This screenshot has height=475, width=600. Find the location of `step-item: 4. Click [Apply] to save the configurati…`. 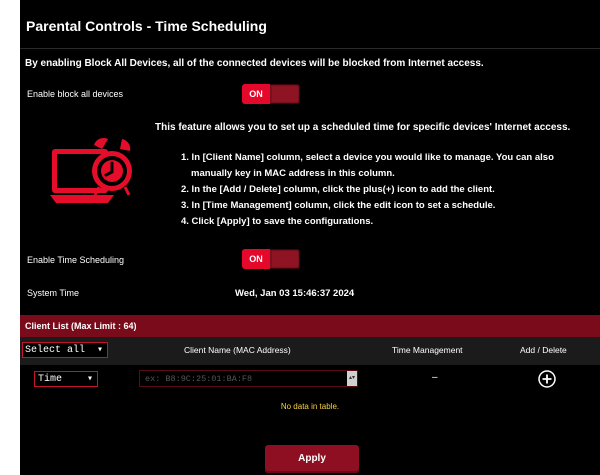

step-item: 4. Click [Apply] to save the configurati… is located at coordinates (277, 221).